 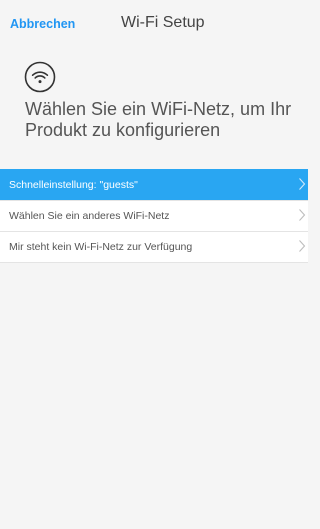 I want to click on option-label: Wählen Sie ein anderes WiFi-Netz, so click(x=89, y=216).